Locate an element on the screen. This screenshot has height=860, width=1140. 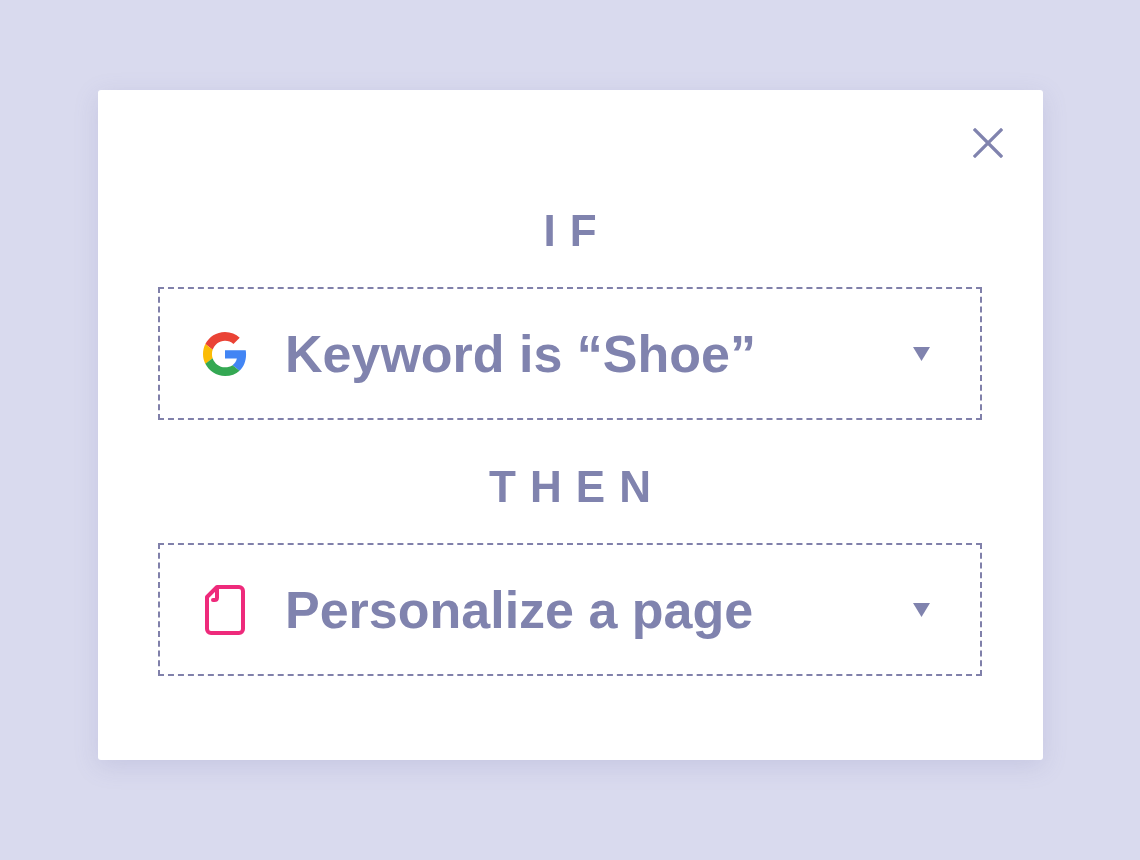
g-logo-icon is located at coordinates (225, 353).